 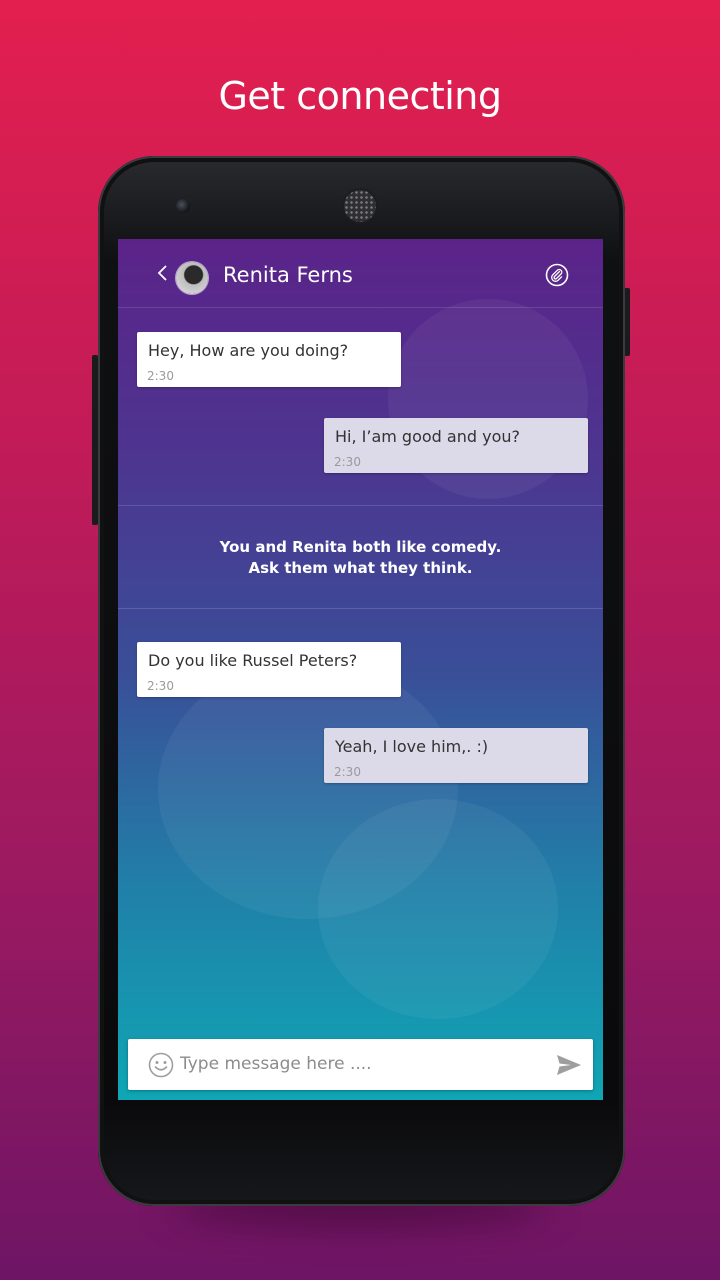 I want to click on message-bubble-outgoing: Hi, I’am good and you? 2:30, so click(x=456, y=445).